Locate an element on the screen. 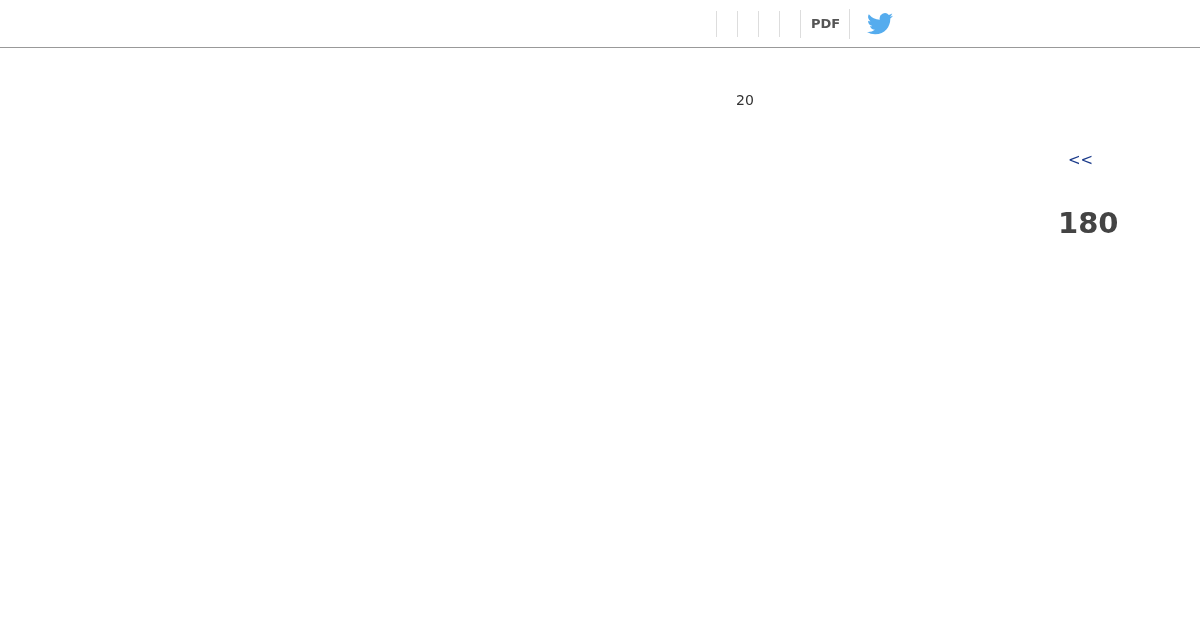 Image resolution: width=1200 pixels, height=630 pixels. total-number: 180 is located at coordinates (1088, 223).